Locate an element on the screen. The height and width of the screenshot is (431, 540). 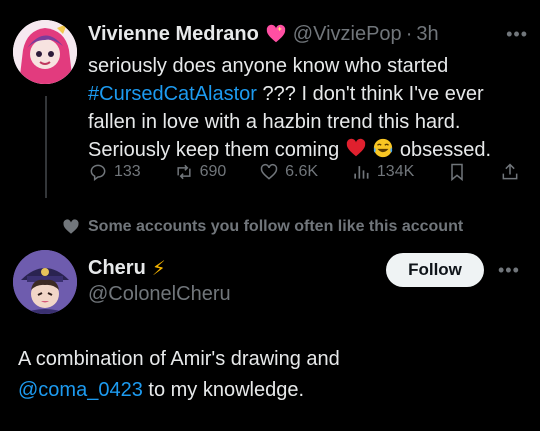
author-avatar is located at coordinates (45, 52).